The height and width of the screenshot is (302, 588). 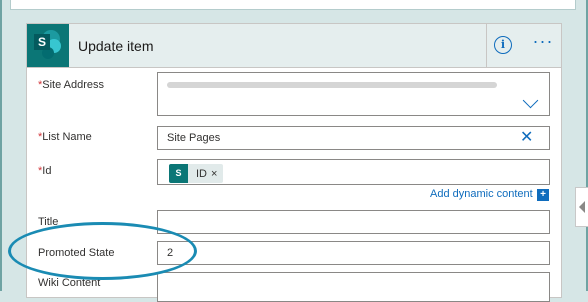 What do you see at coordinates (530, 100) in the screenshot?
I see `chevron-down-icon` at bounding box center [530, 100].